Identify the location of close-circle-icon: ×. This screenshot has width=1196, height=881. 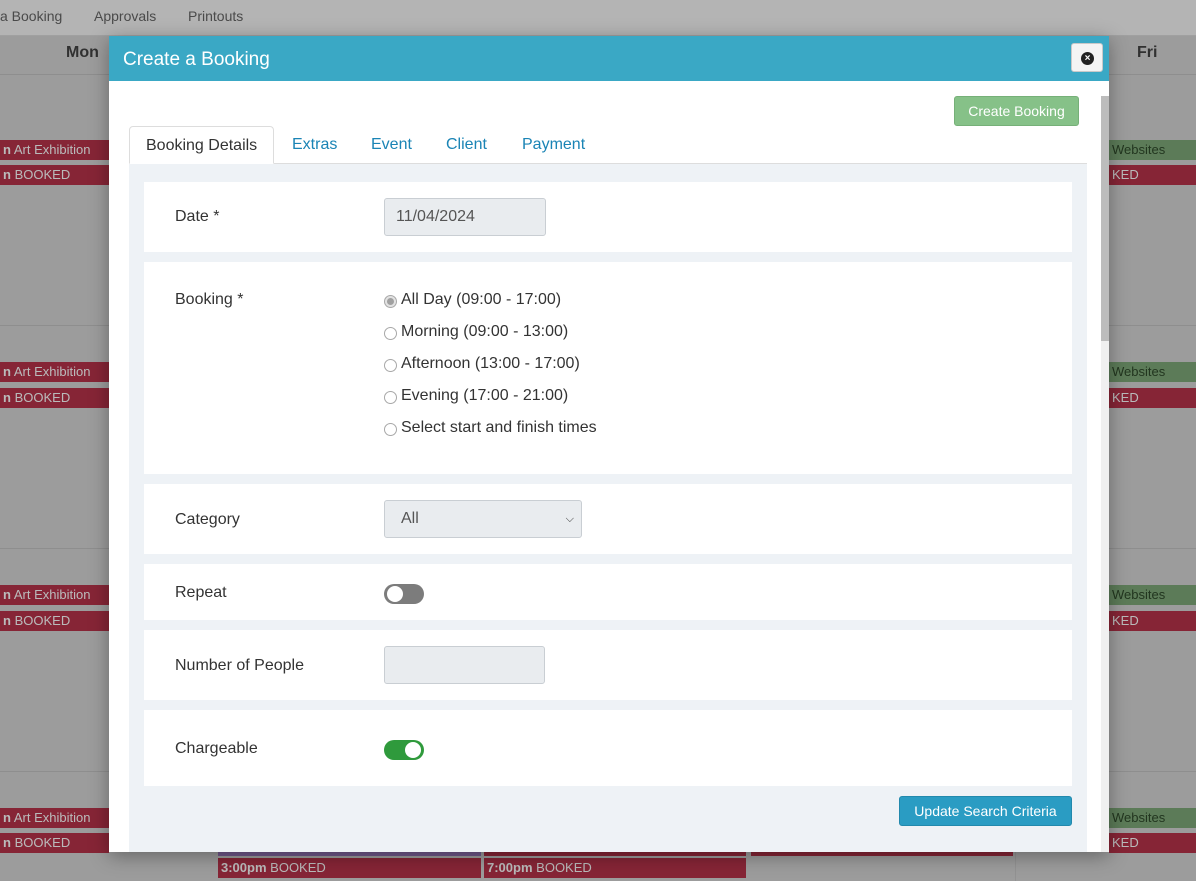
(1087, 58).